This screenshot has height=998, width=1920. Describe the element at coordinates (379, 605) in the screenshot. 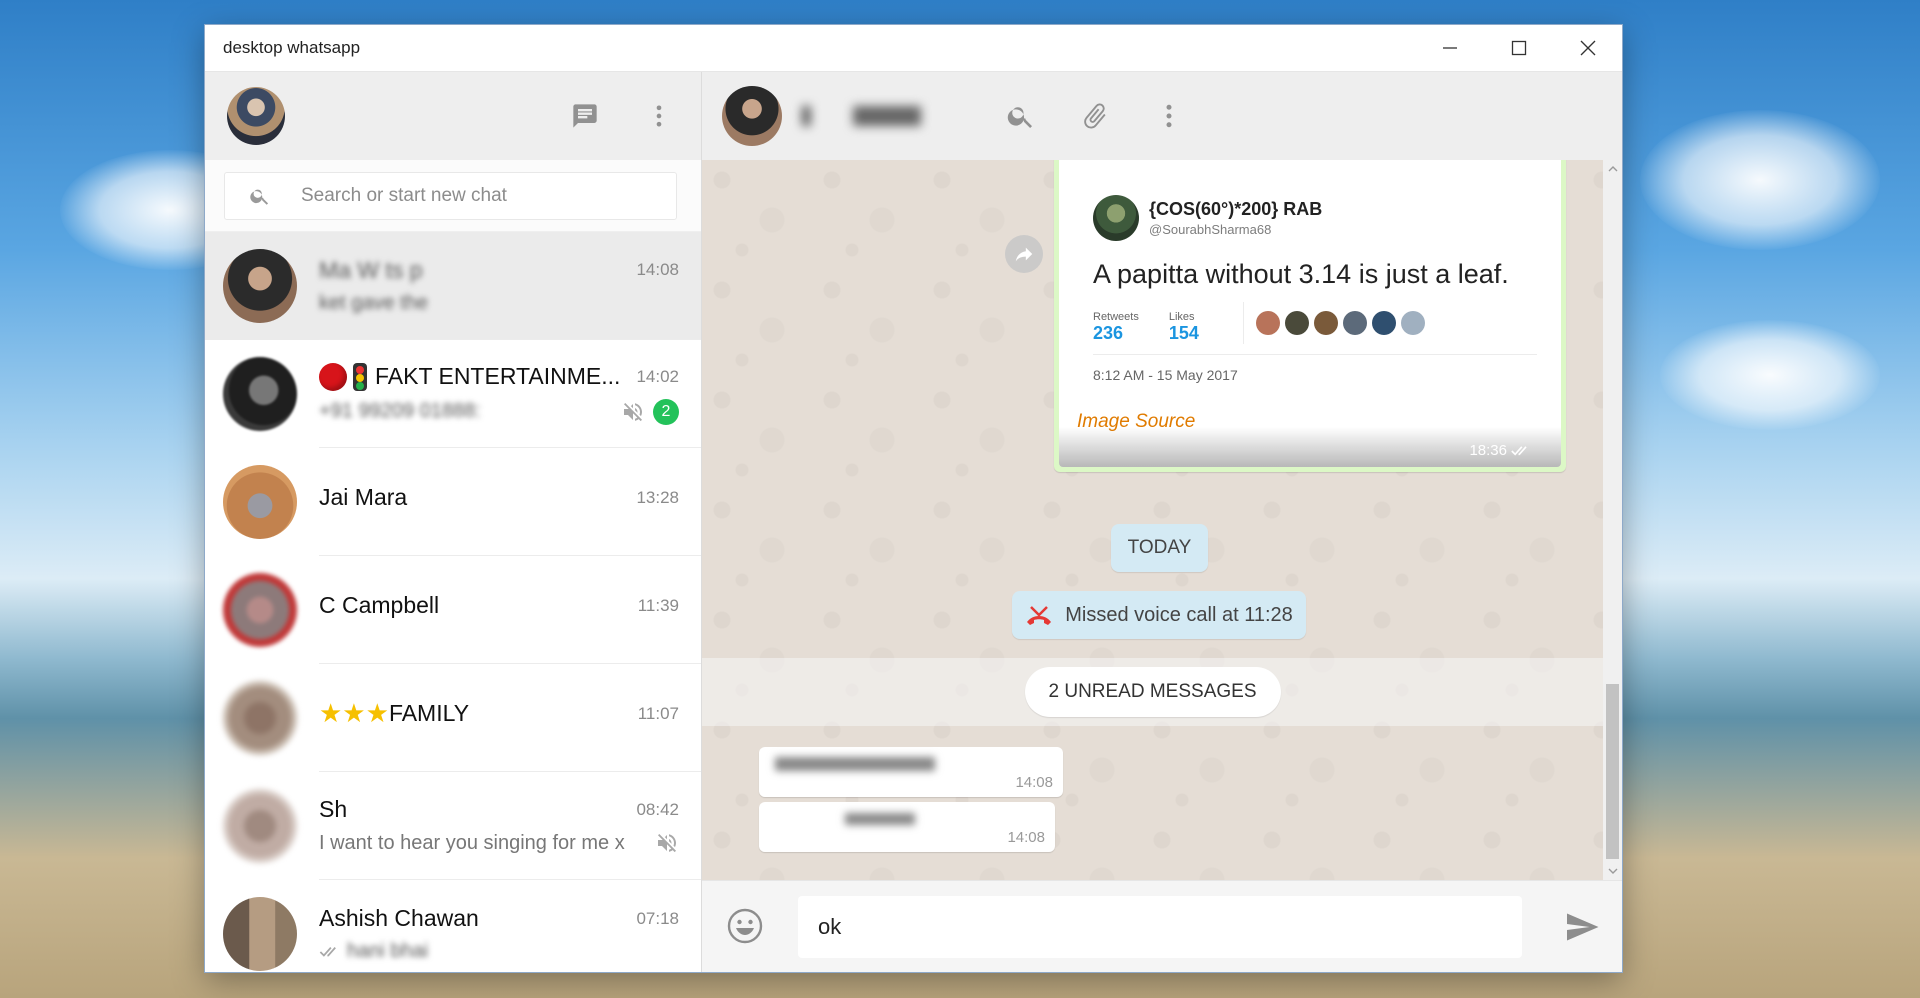

I see `chat-name: C Campbell` at that location.